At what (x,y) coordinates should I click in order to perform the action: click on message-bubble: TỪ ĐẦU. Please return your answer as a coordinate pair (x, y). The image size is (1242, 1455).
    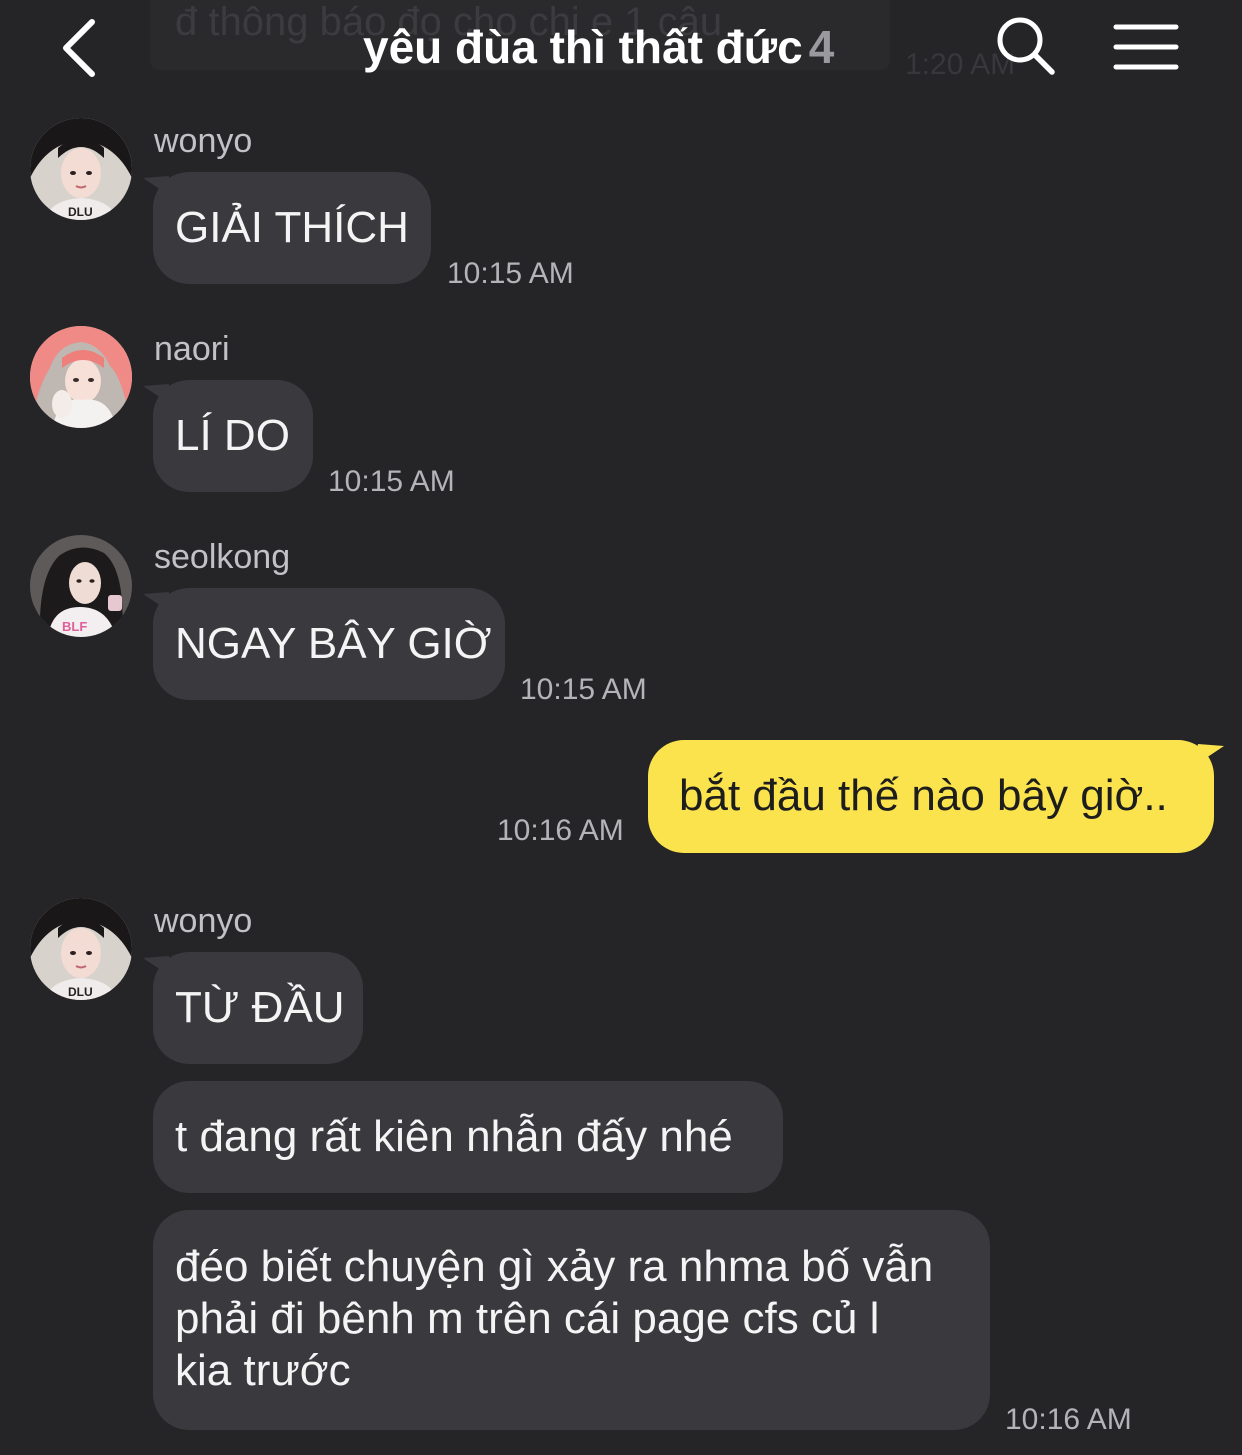
    Looking at the image, I should click on (253, 1008).